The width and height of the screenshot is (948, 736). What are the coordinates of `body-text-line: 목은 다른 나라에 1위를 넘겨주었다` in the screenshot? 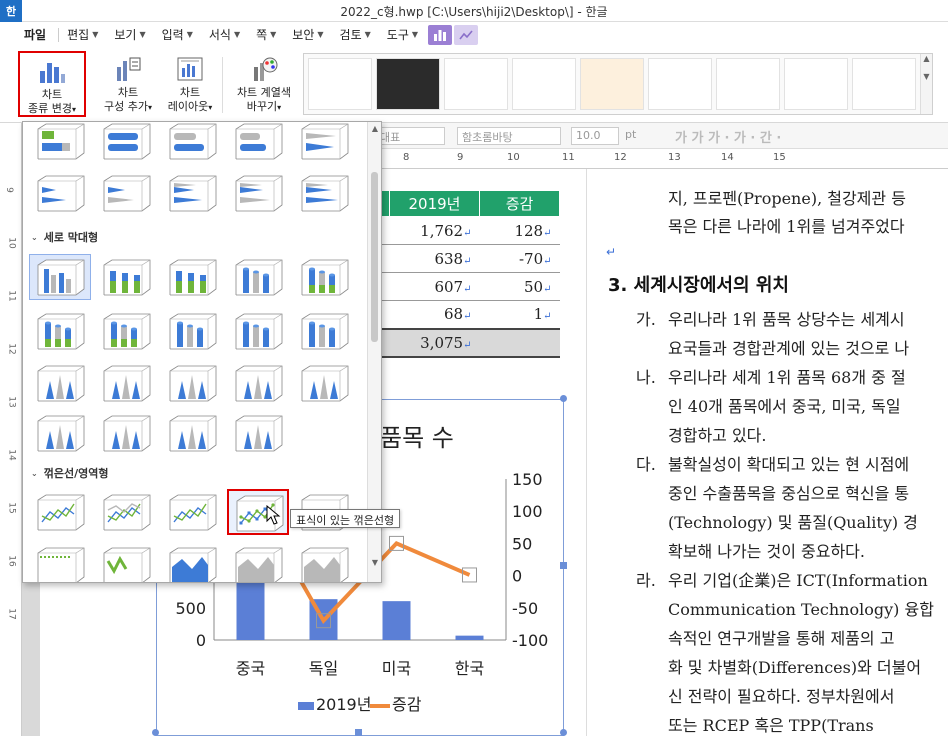 It's located at (786, 225).